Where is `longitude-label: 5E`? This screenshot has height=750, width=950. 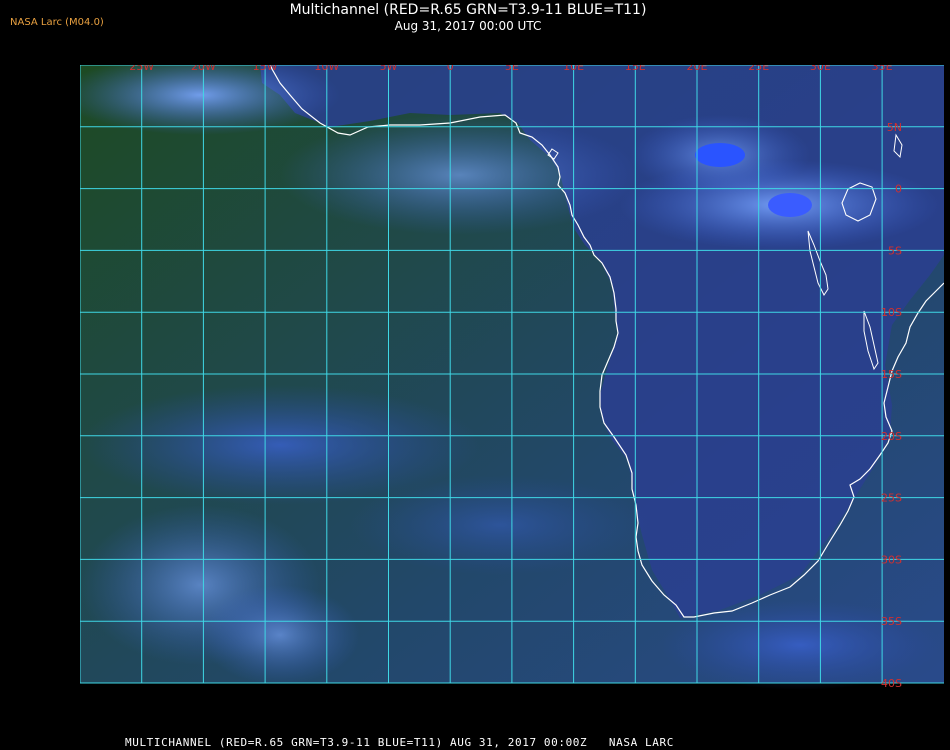 longitude-label: 5E is located at coordinates (512, 69).